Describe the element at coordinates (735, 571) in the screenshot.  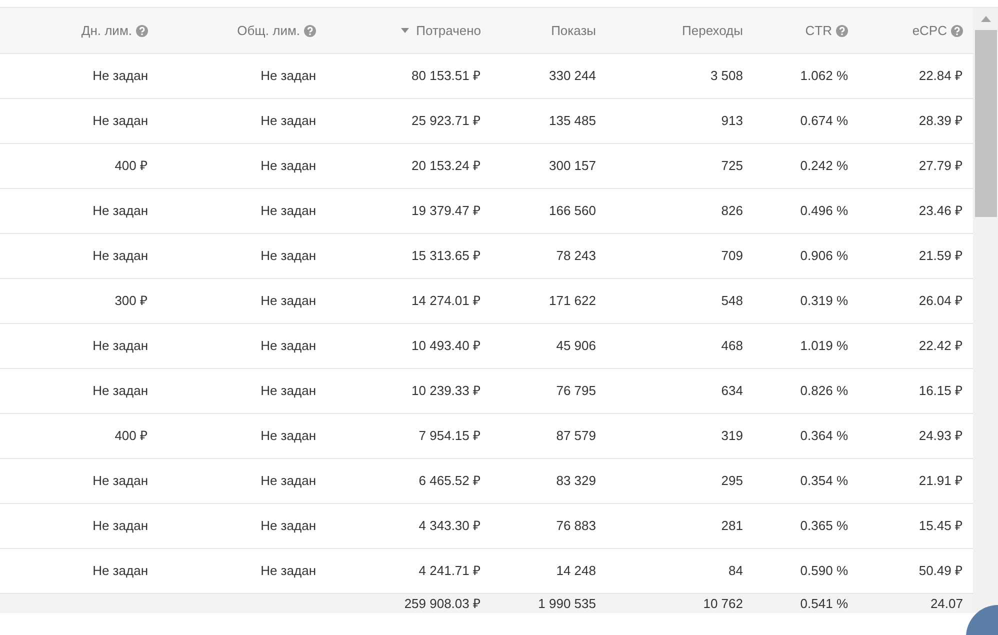
I see `table-cell-text: 84` at that location.